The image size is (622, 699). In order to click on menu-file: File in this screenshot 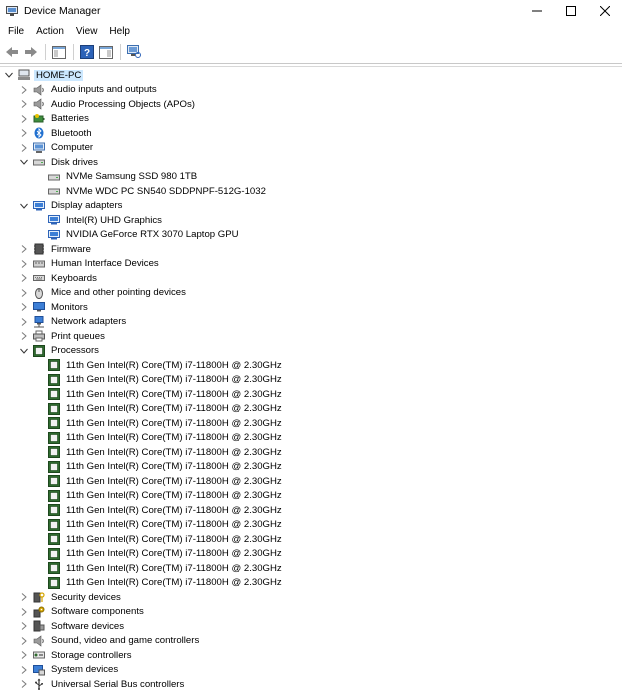, I will do `click(16, 31)`.